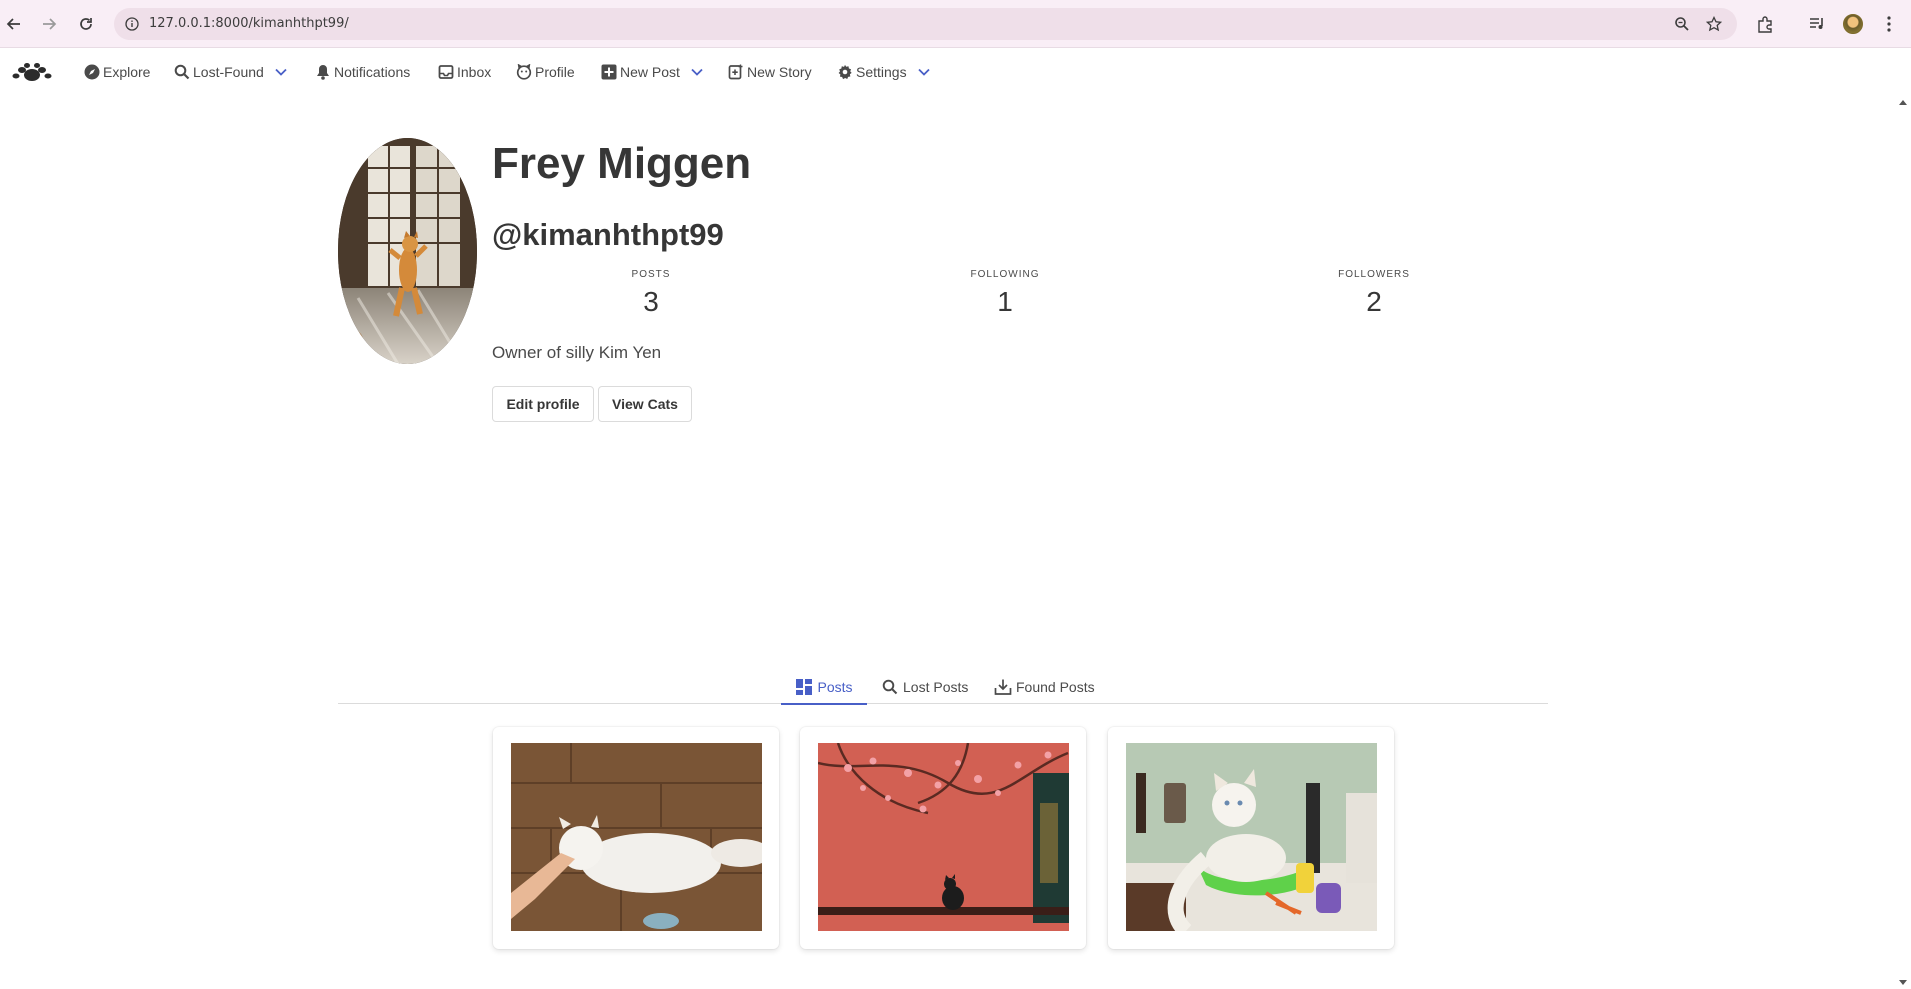  What do you see at coordinates (14, 24) in the screenshot?
I see `back-icon` at bounding box center [14, 24].